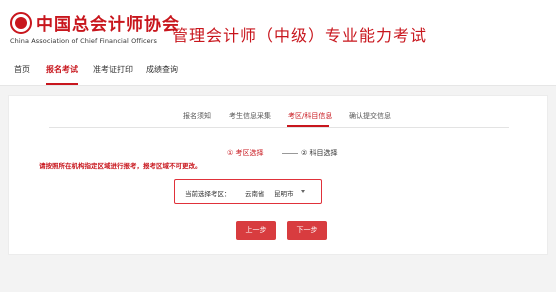  Describe the element at coordinates (370, 116) in the screenshot. I see `step-tab-confirm-submit: 确认提交信息` at that location.